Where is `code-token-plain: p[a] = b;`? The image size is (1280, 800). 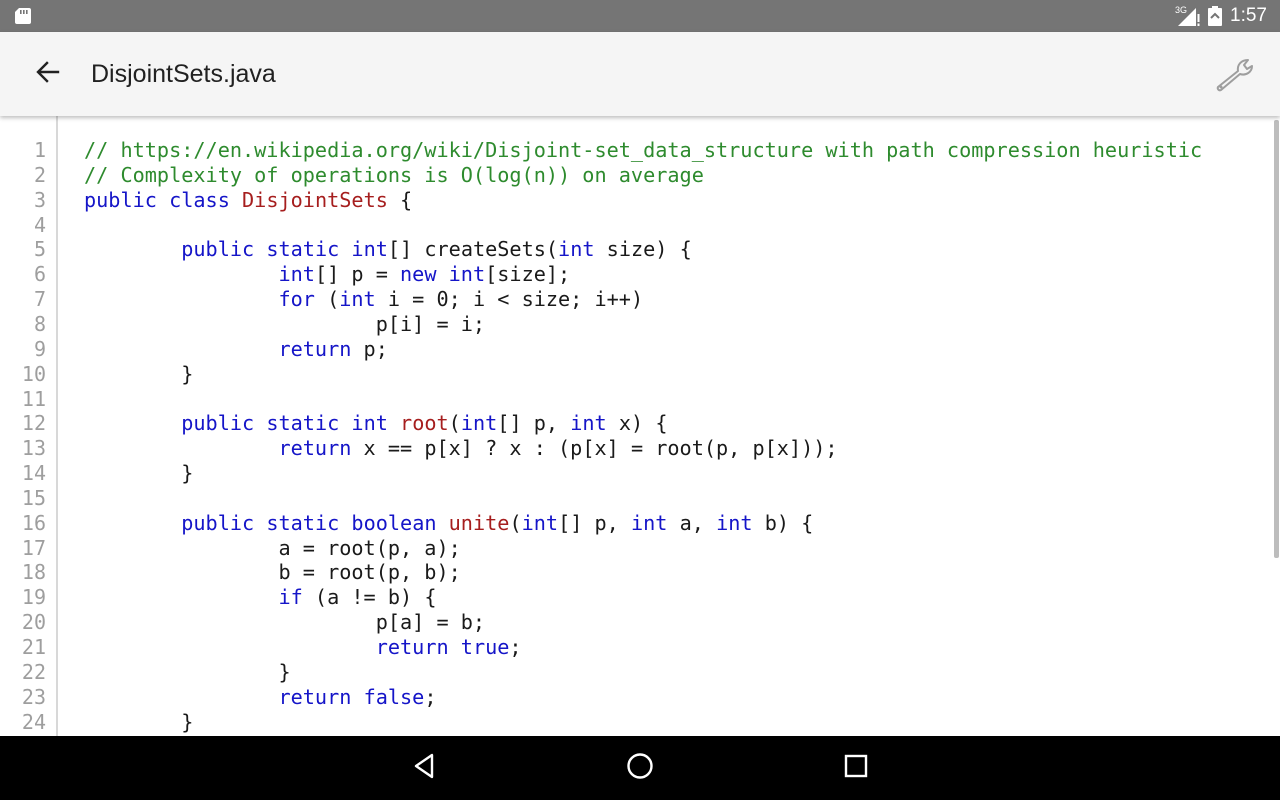 code-token-plain: p[a] = b; is located at coordinates (285, 622).